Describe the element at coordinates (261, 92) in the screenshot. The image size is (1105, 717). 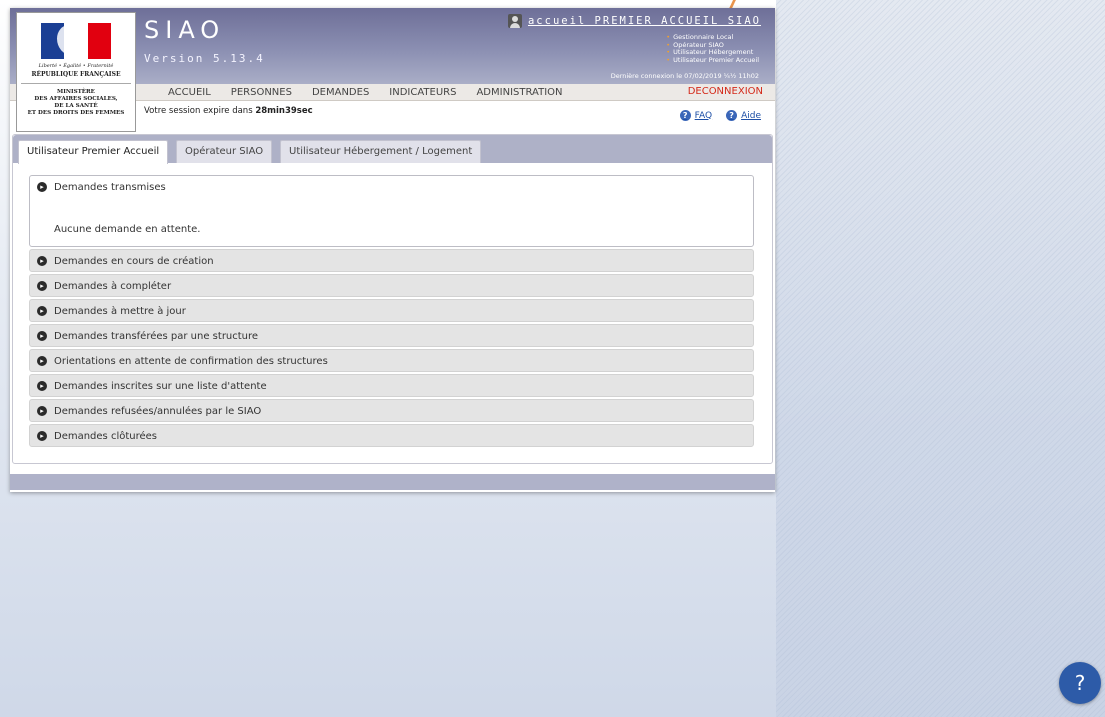
I see `menu-item-personnes: PERSONNES` at that location.